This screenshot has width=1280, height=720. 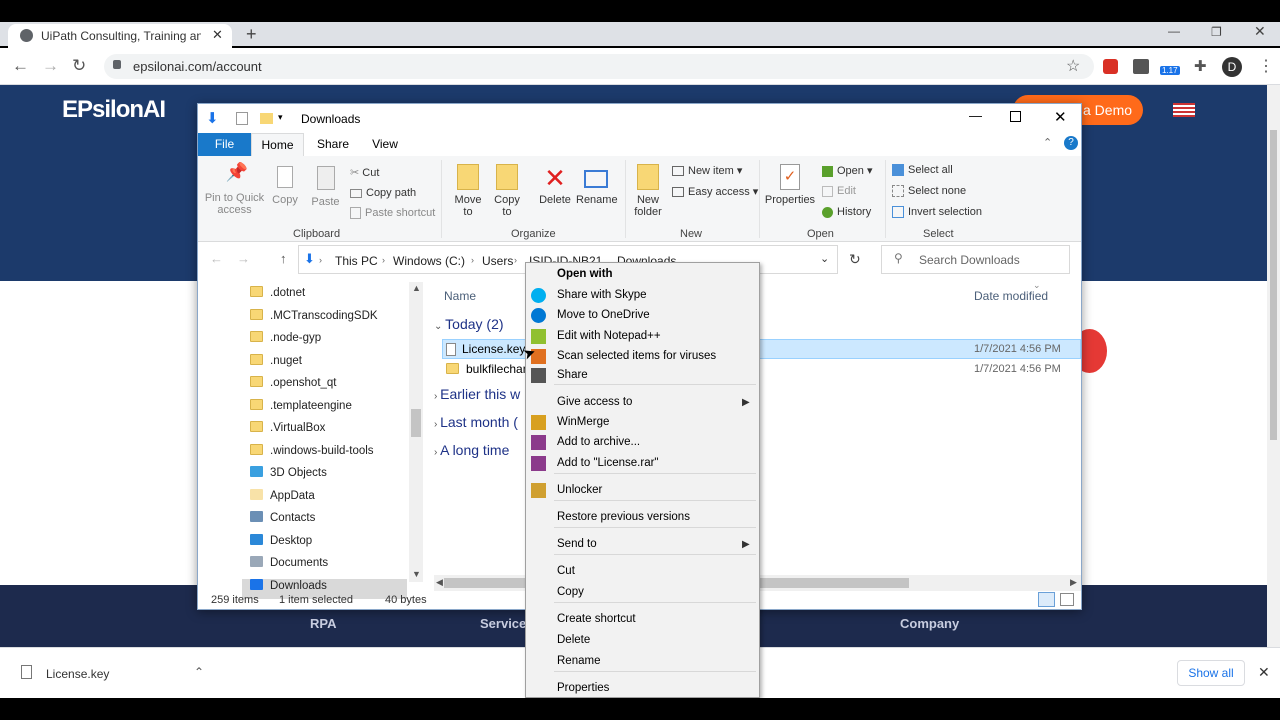 What do you see at coordinates (416, 432) in the screenshot?
I see `tree-scrollbar: ▲ ▼` at bounding box center [416, 432].